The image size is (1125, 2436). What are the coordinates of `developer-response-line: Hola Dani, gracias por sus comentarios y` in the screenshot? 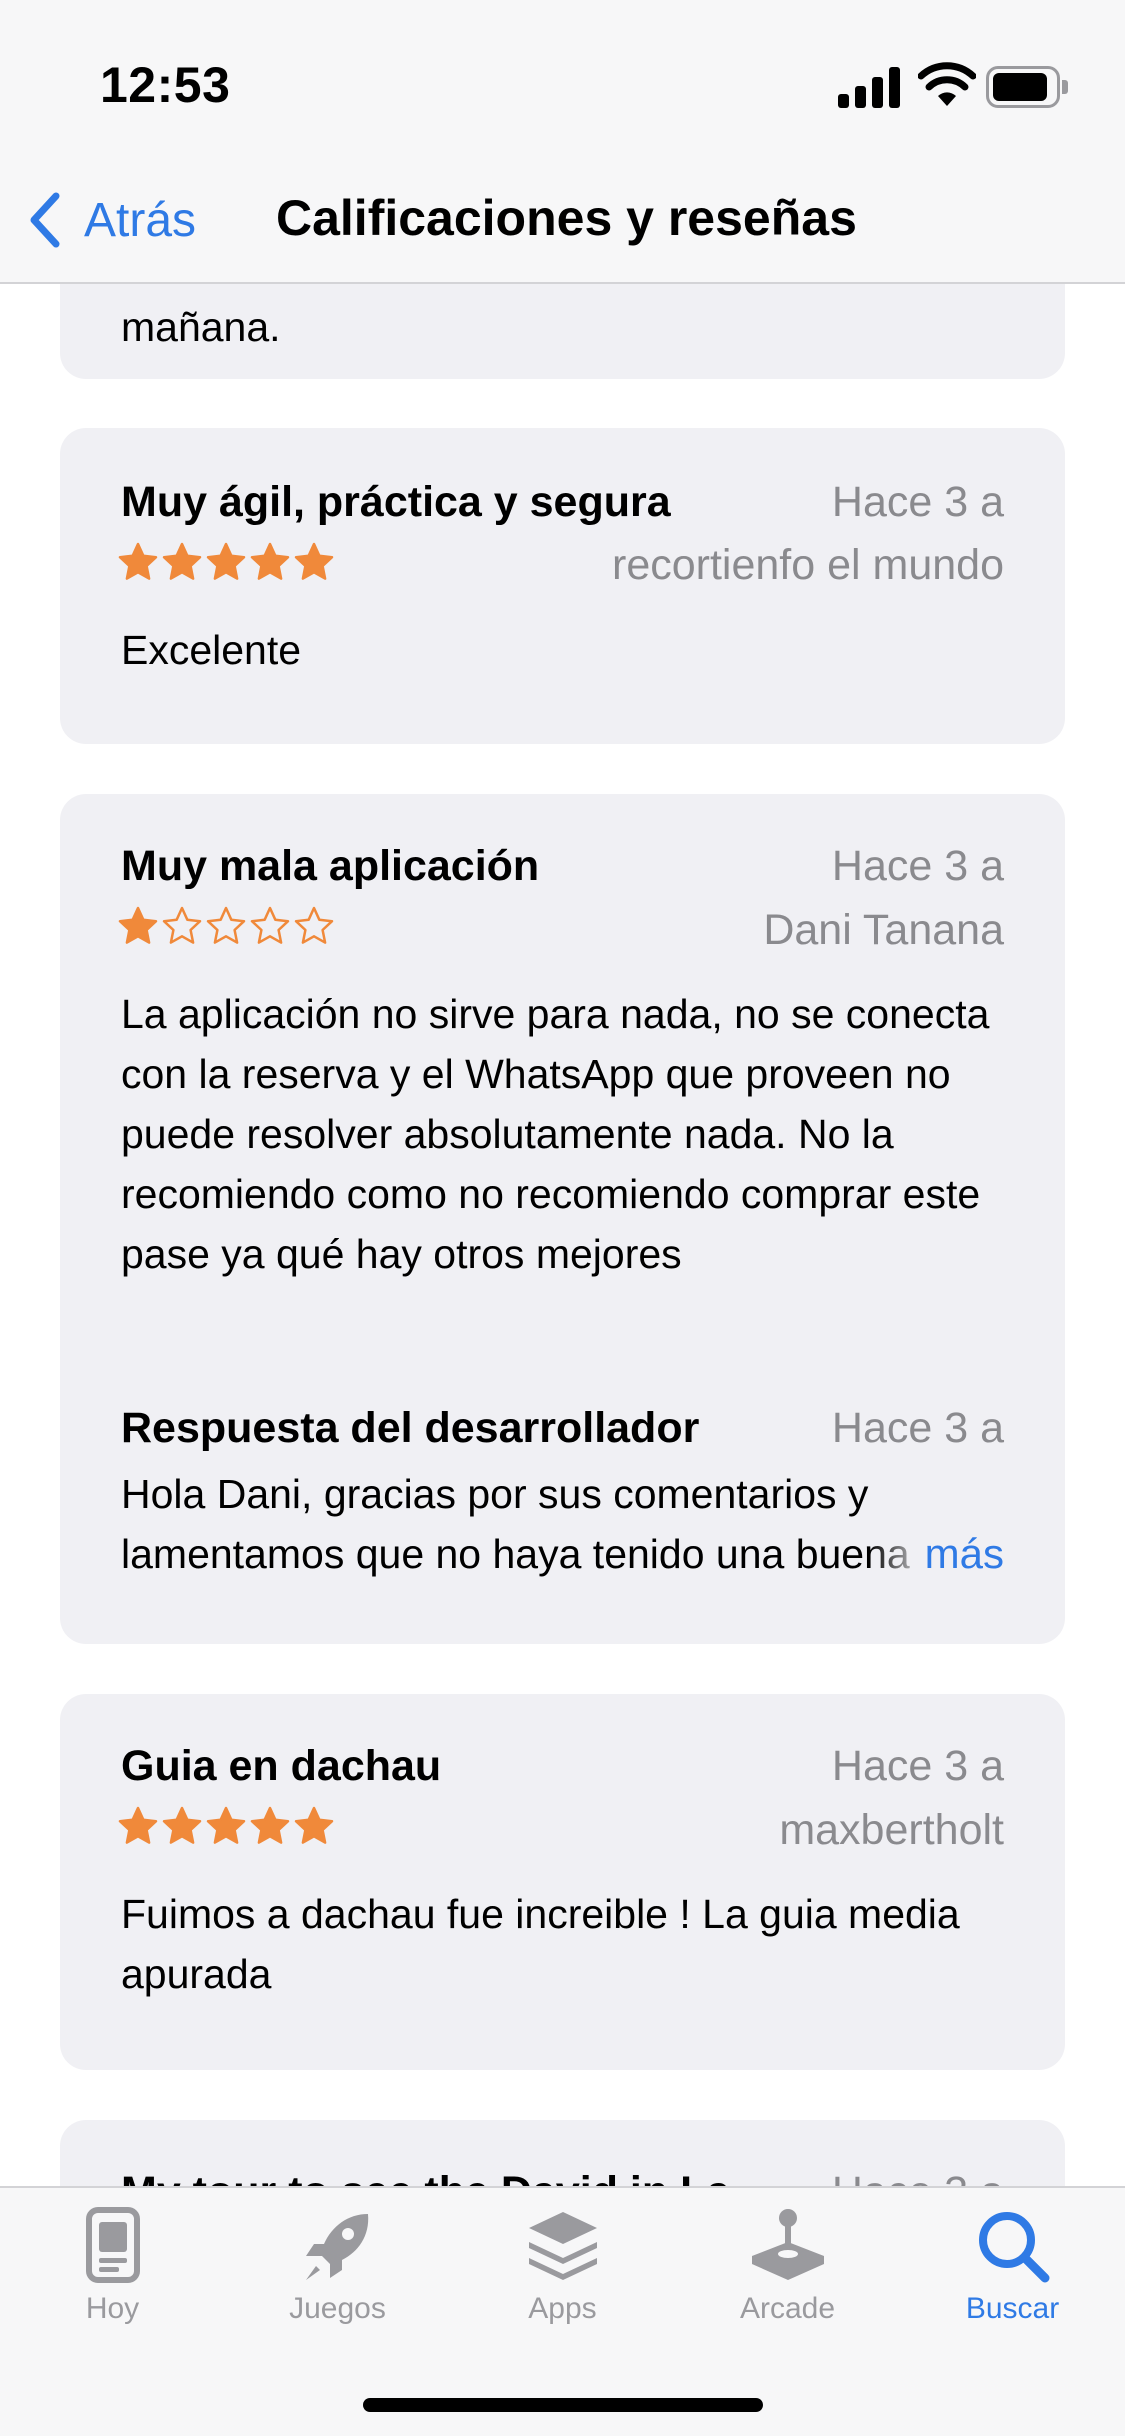 It's located at (495, 1494).